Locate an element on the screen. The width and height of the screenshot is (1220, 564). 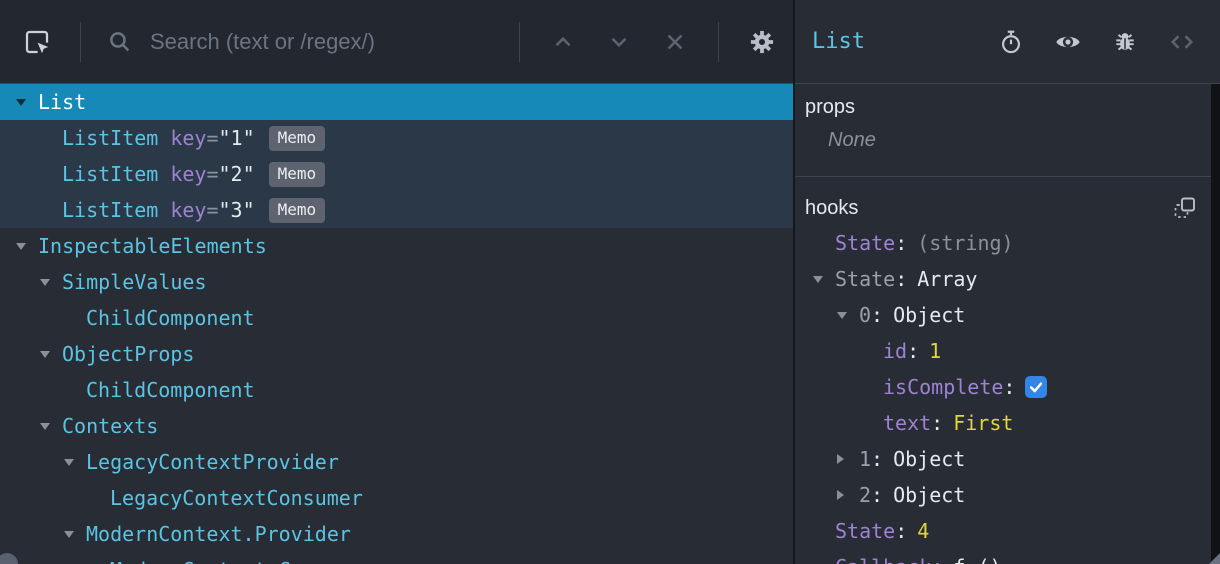
tree-row: LegacyContextProvider is located at coordinates (396, 462).